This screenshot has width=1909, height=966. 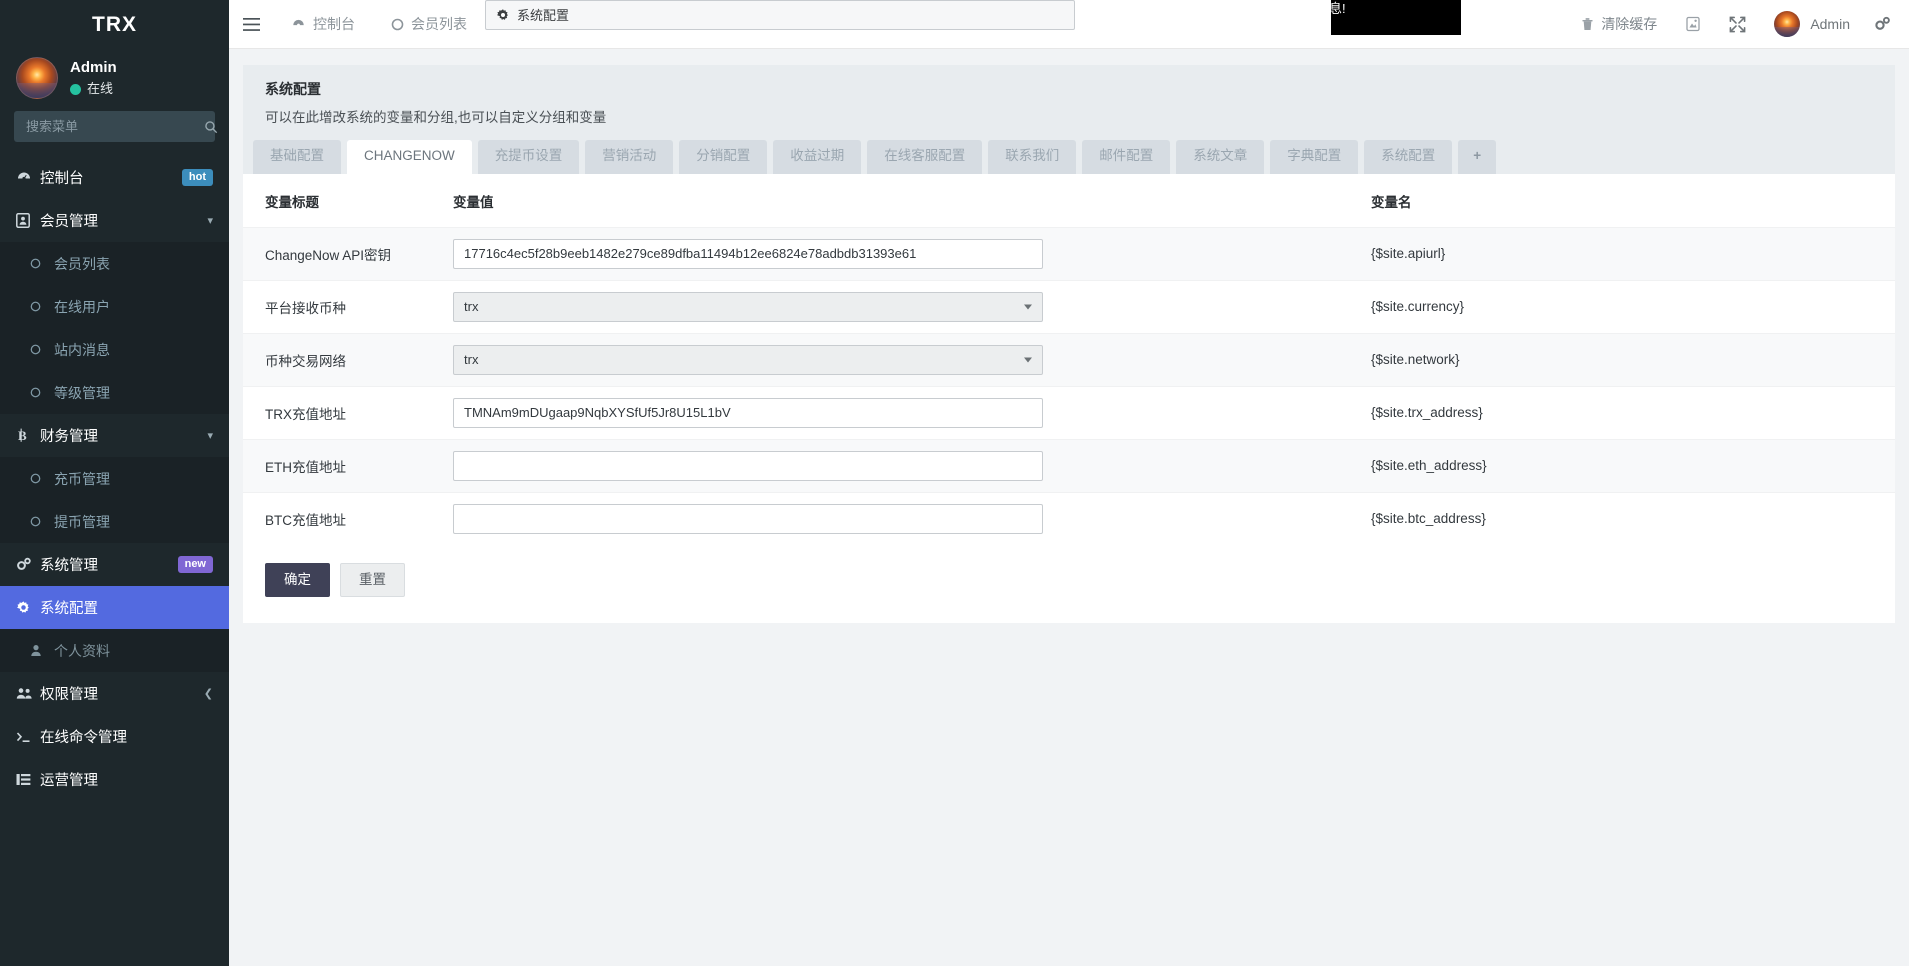 What do you see at coordinates (82, 478) in the screenshot?
I see `sidebar-item-label: 充币管理` at bounding box center [82, 478].